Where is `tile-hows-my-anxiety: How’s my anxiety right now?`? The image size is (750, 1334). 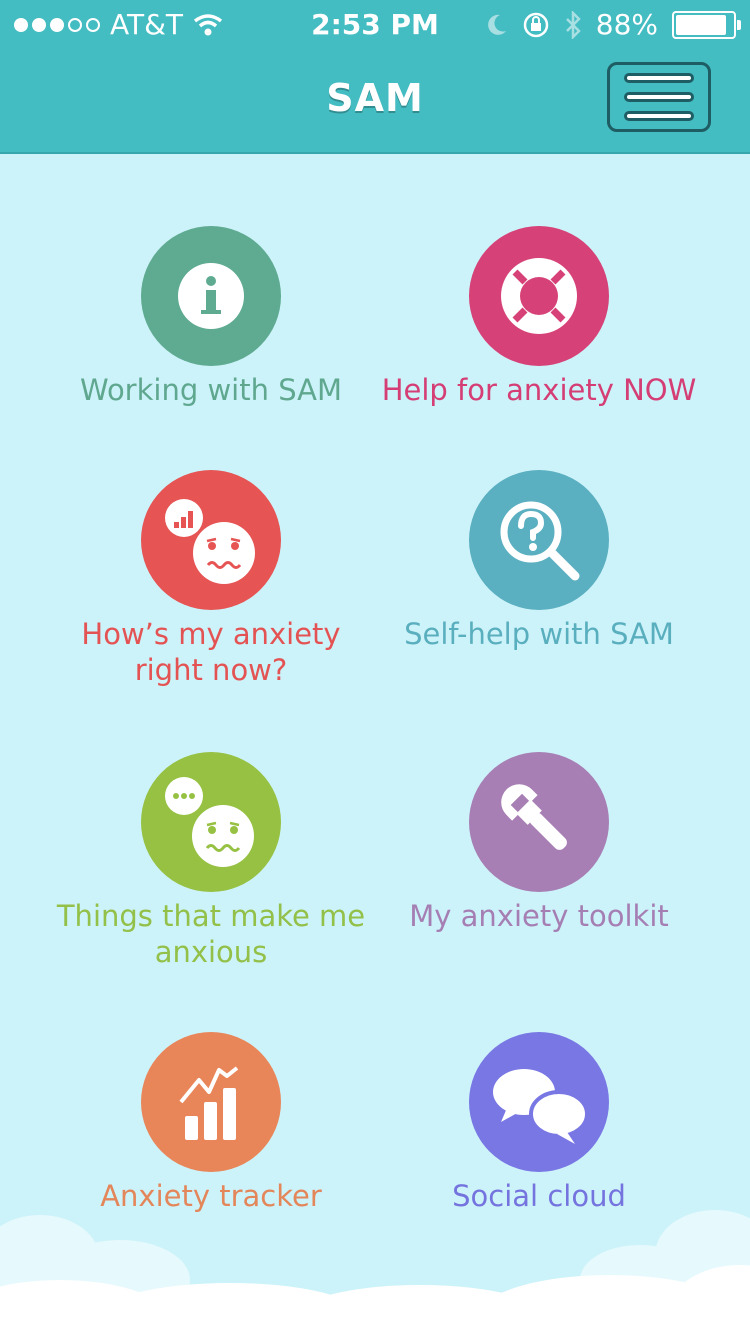
tile-hows-my-anxiety: How’s my anxiety right now? is located at coordinates (211, 579).